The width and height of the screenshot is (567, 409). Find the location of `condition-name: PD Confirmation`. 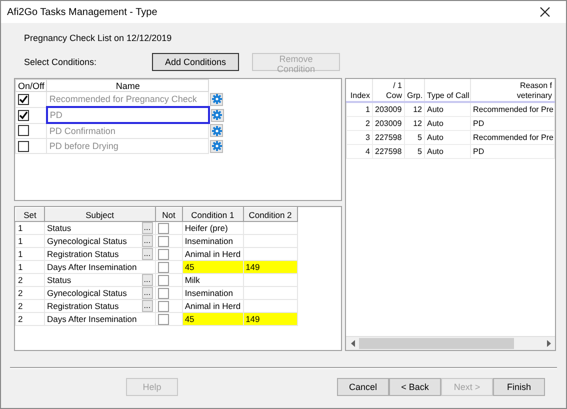

condition-name: PD Confirmation is located at coordinates (127, 130).